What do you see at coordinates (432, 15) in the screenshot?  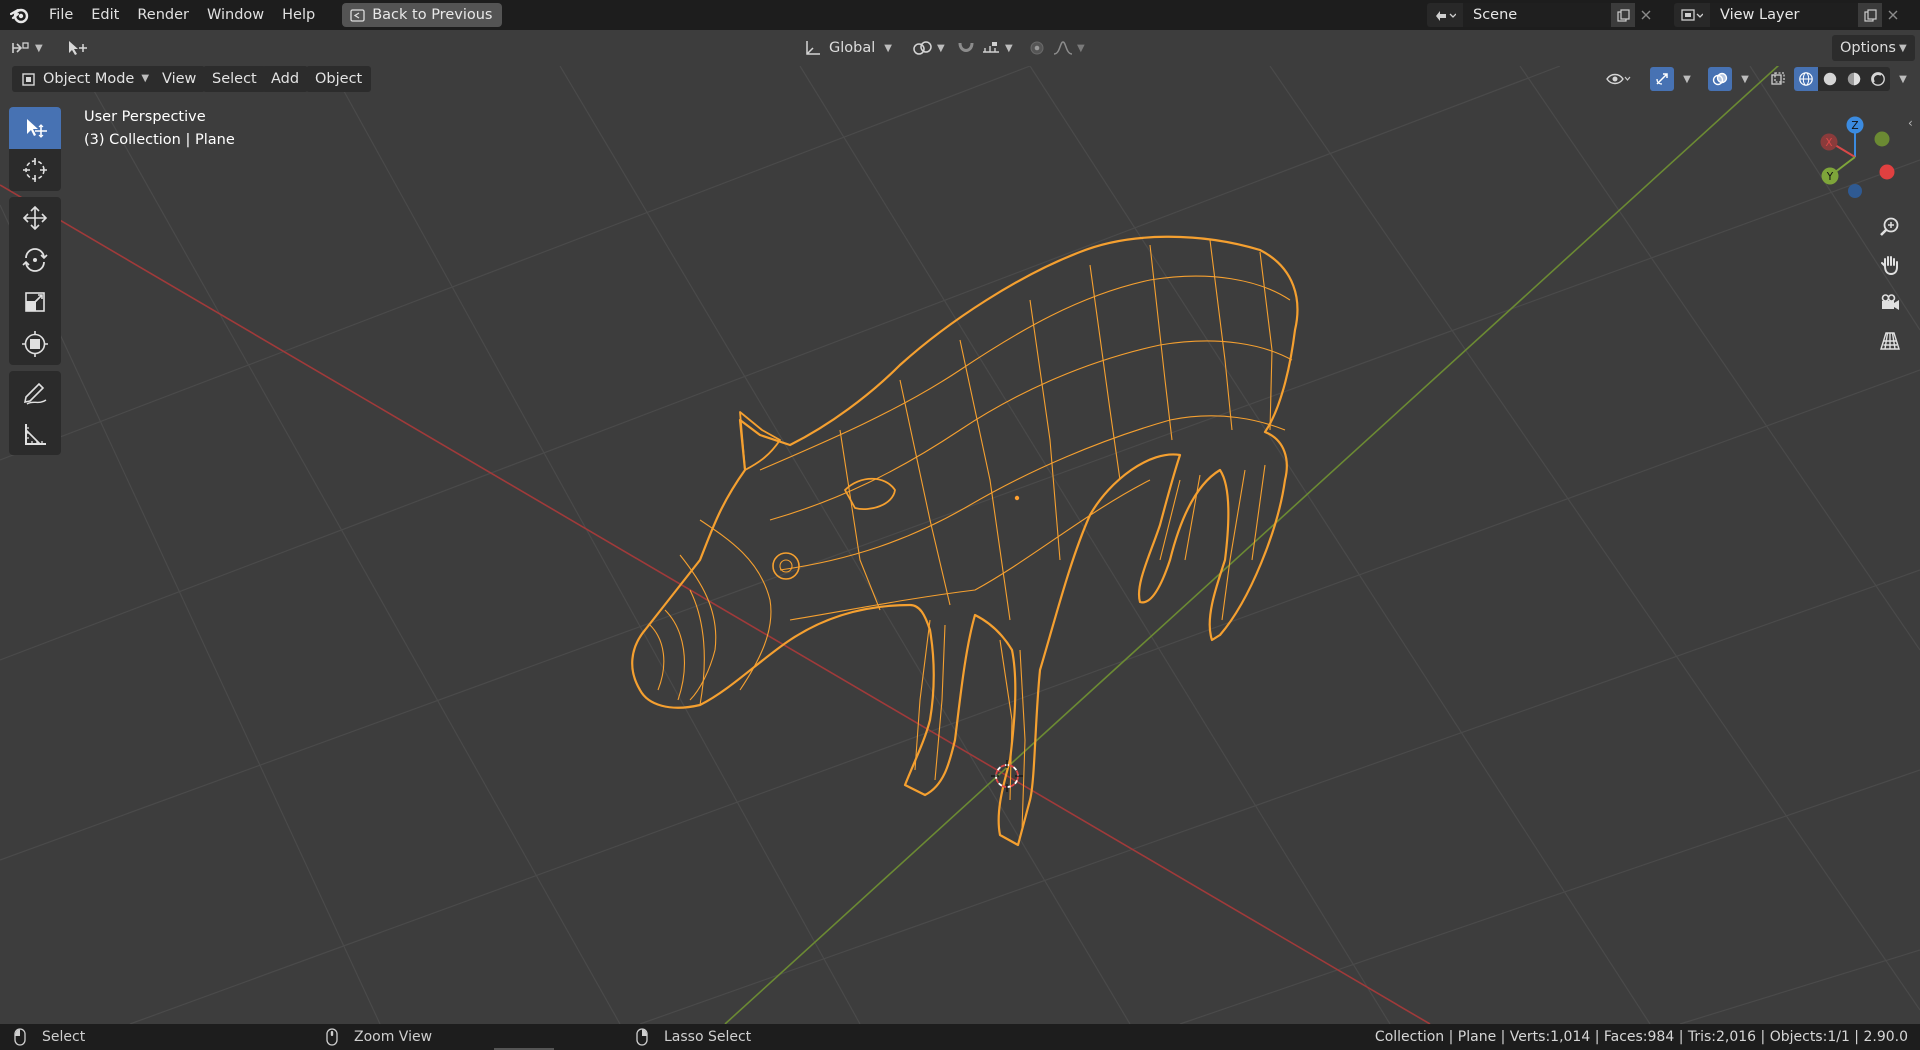 I see `back-to-previous-label: Back to Previous` at bounding box center [432, 15].